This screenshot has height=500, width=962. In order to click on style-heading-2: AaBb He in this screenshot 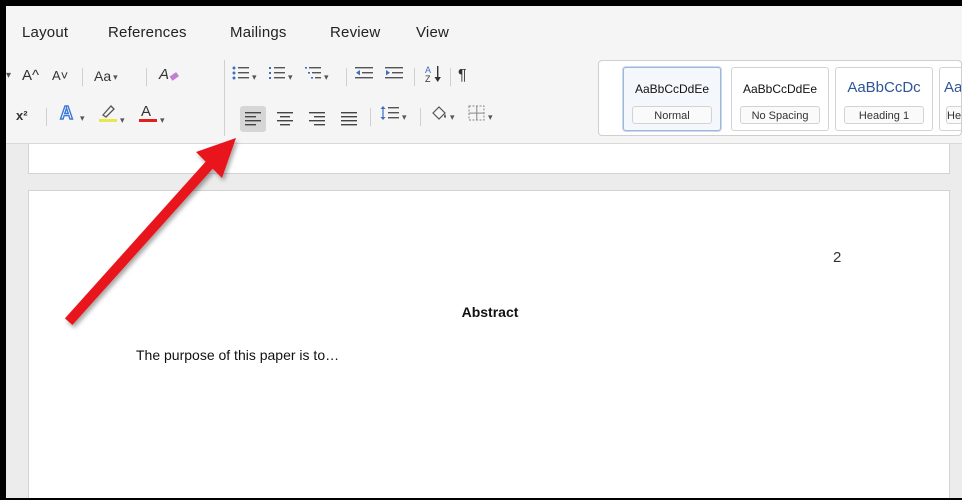, I will do `click(950, 99)`.